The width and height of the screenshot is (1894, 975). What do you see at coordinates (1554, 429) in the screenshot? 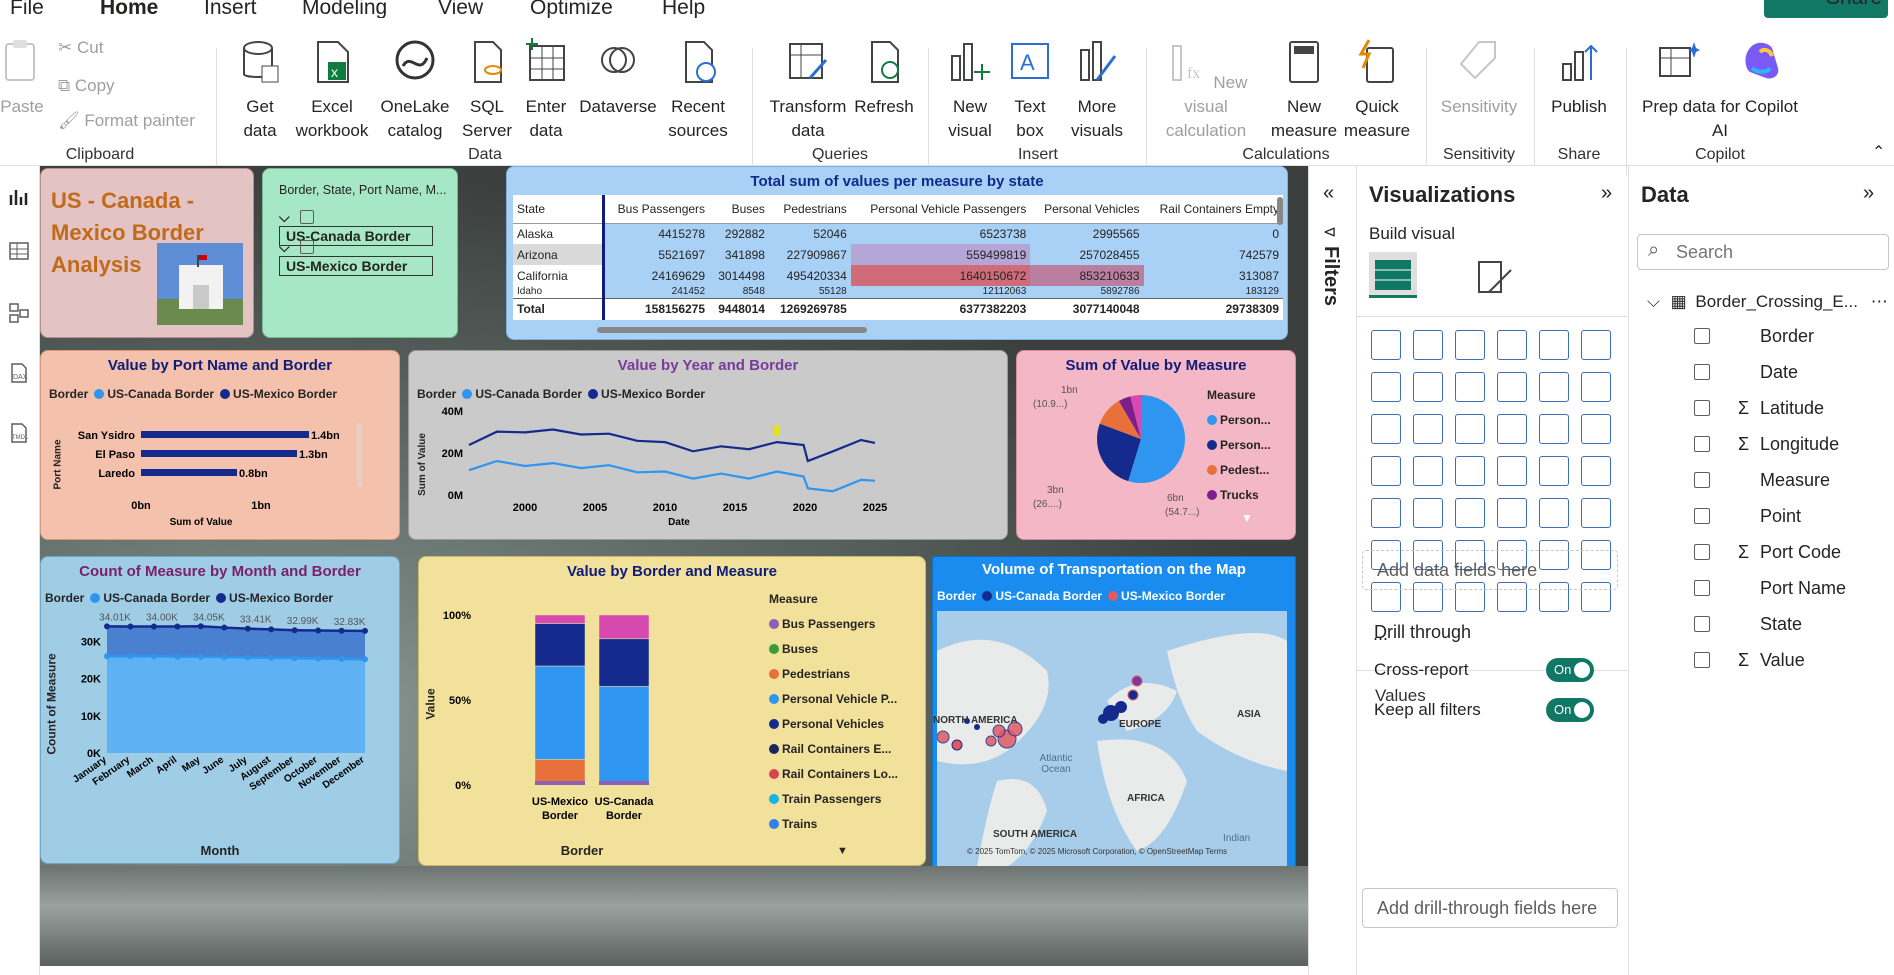
I see `donut-icon` at bounding box center [1554, 429].